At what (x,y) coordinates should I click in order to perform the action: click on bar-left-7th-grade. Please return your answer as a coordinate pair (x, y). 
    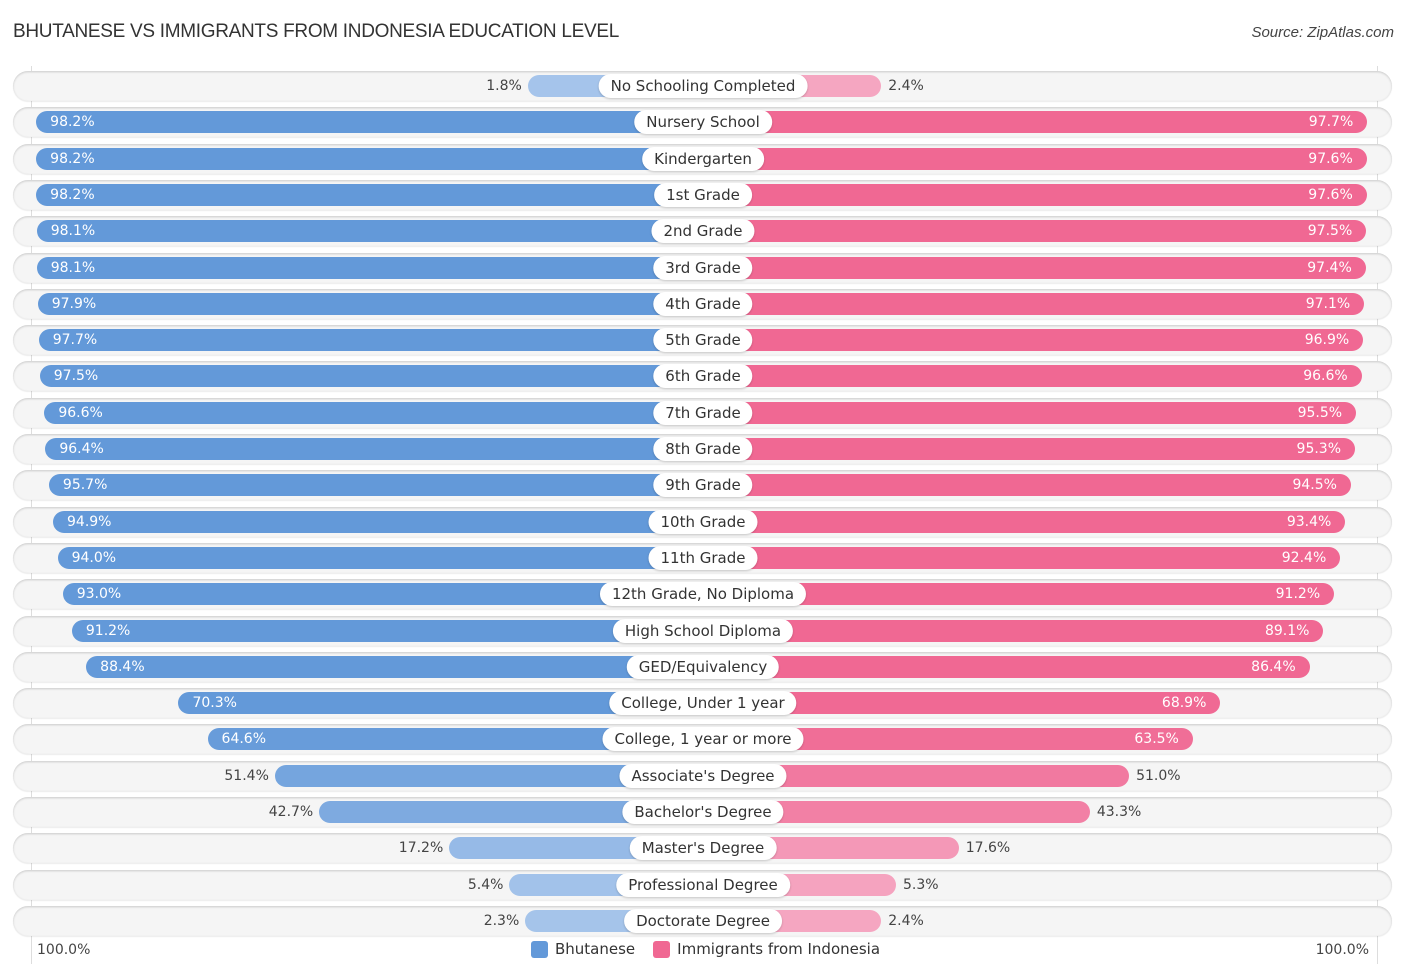
    Looking at the image, I should click on (373, 412).